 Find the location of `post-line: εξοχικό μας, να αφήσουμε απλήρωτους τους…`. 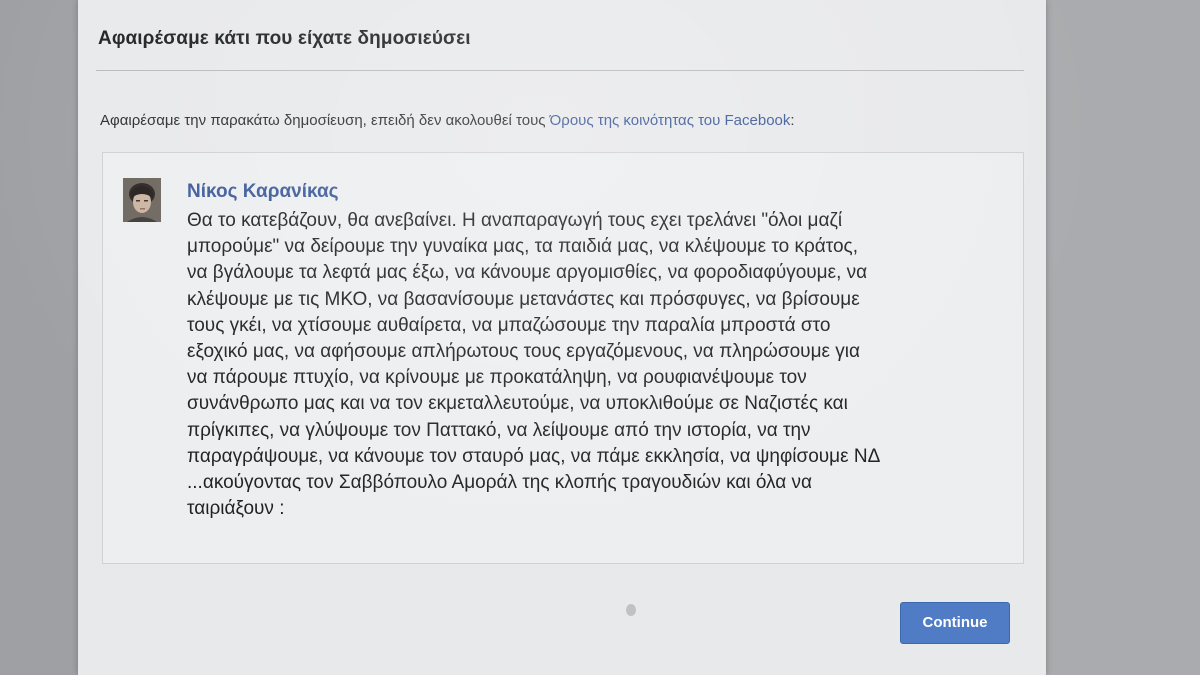

post-line: εξοχικό μας, να αφήσουμε απλήρωτους τους… is located at coordinates (523, 352).